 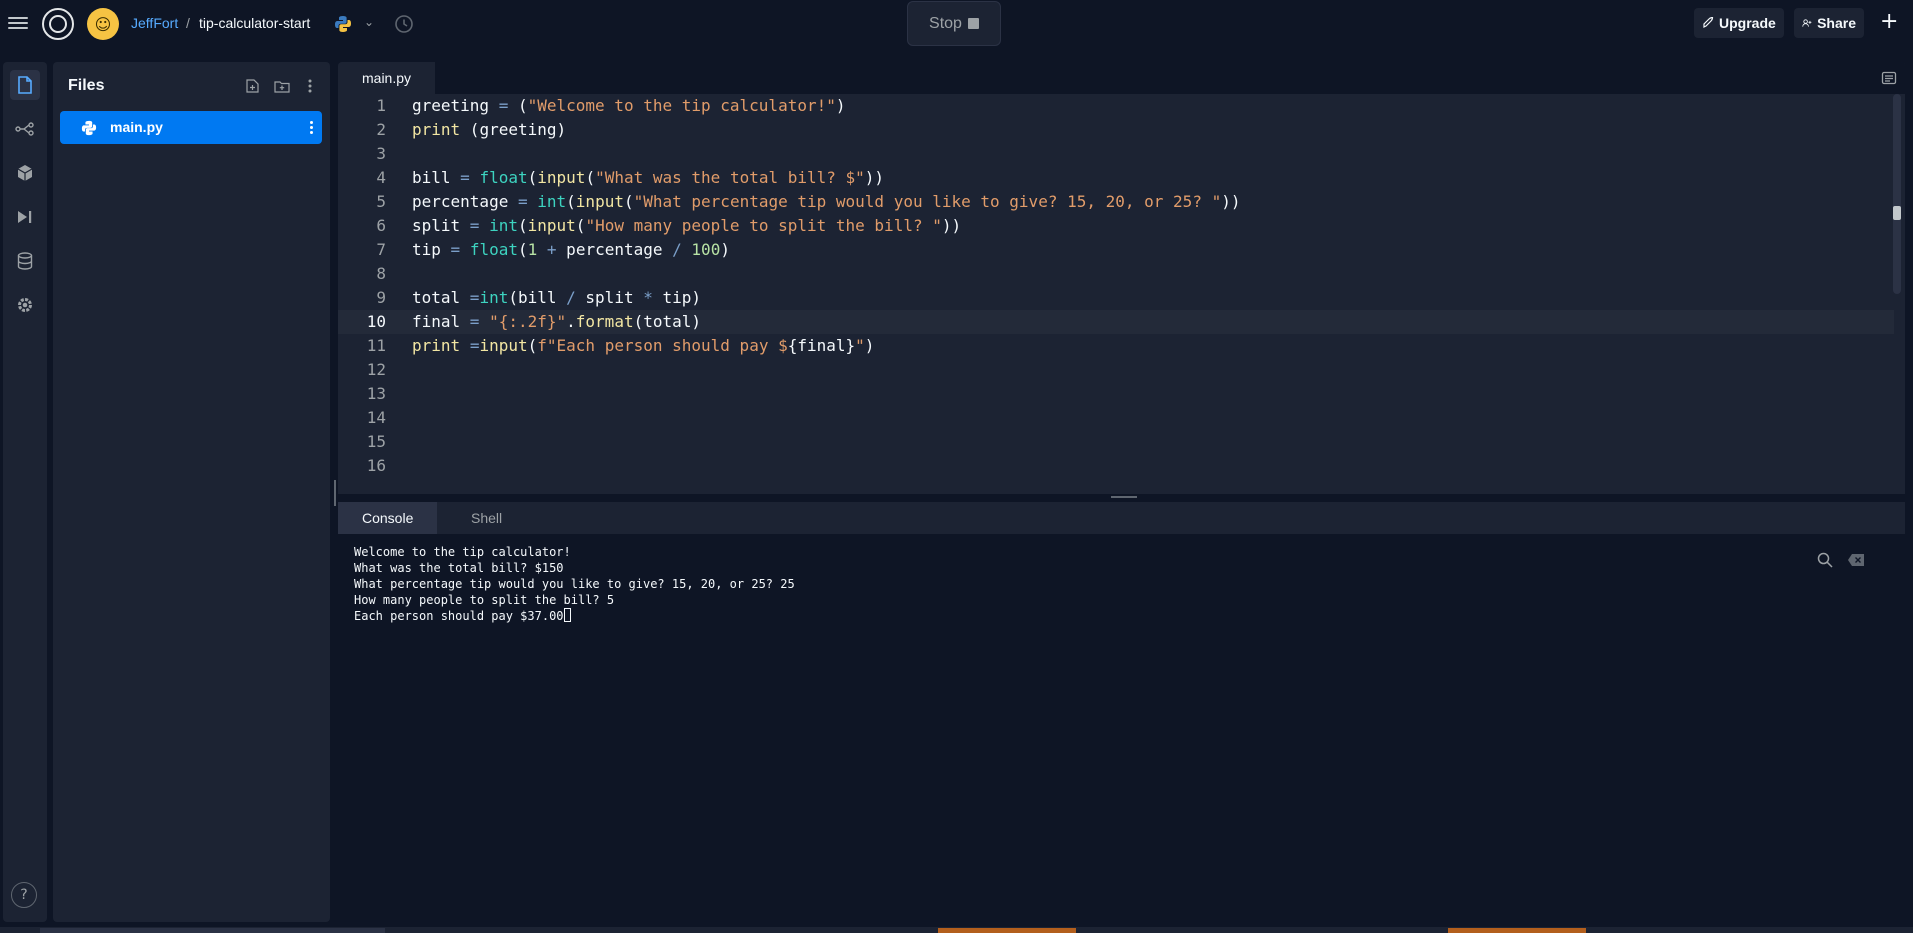 I want to click on add-user-icon, so click(x=1807, y=23).